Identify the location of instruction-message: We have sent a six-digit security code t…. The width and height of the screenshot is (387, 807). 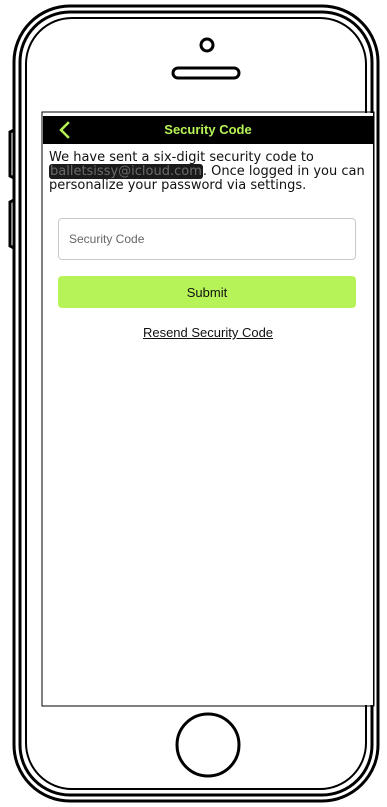
(210, 172).